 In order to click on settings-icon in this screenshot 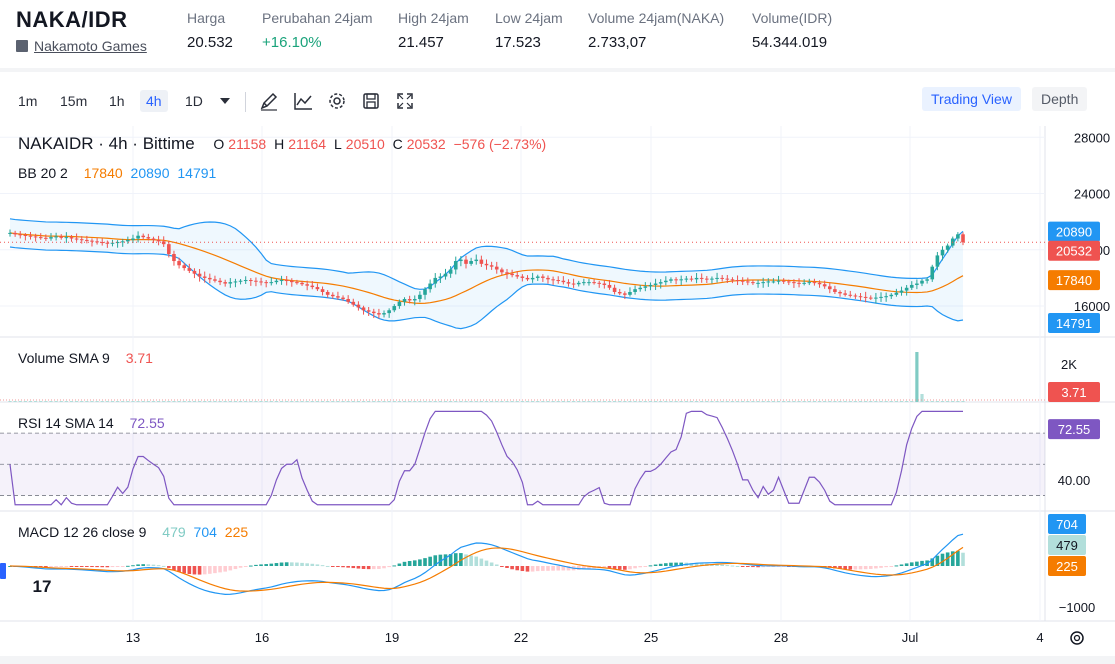, I will do `click(337, 101)`.